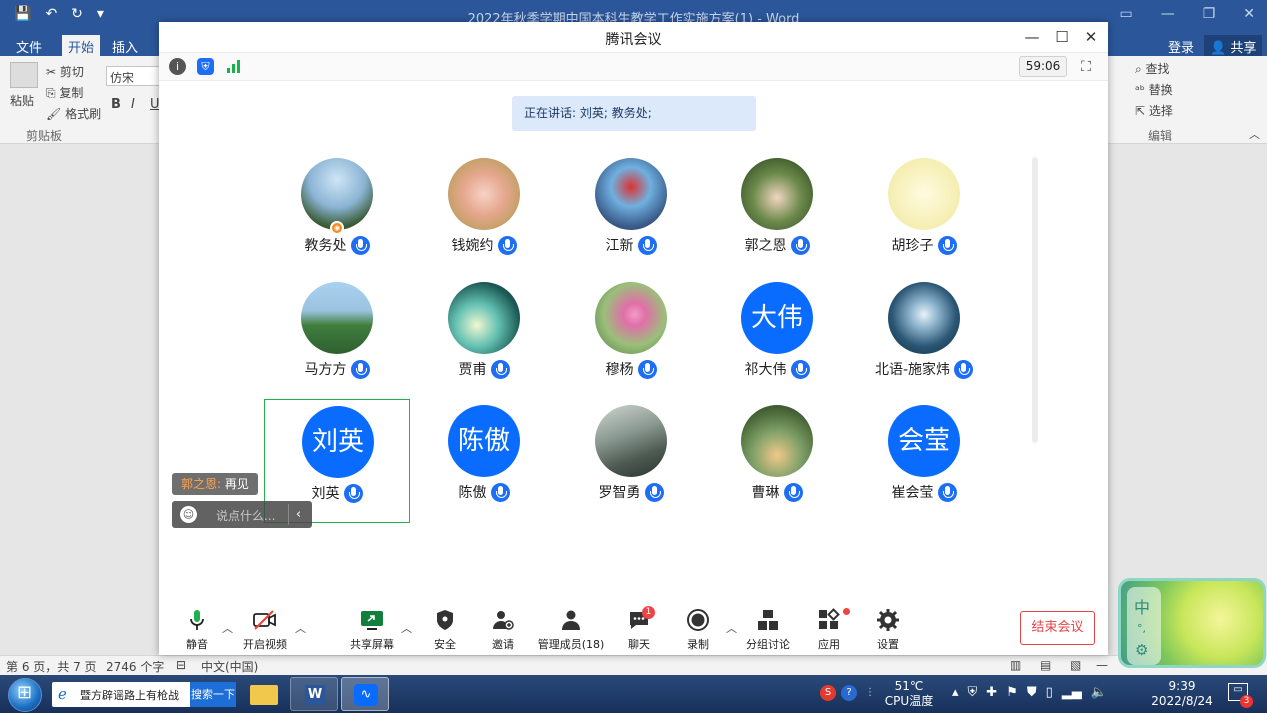 The width and height of the screenshot is (1267, 713). What do you see at coordinates (1057, 628) in the screenshot?
I see `end-meeting-button: 结束会议` at bounding box center [1057, 628].